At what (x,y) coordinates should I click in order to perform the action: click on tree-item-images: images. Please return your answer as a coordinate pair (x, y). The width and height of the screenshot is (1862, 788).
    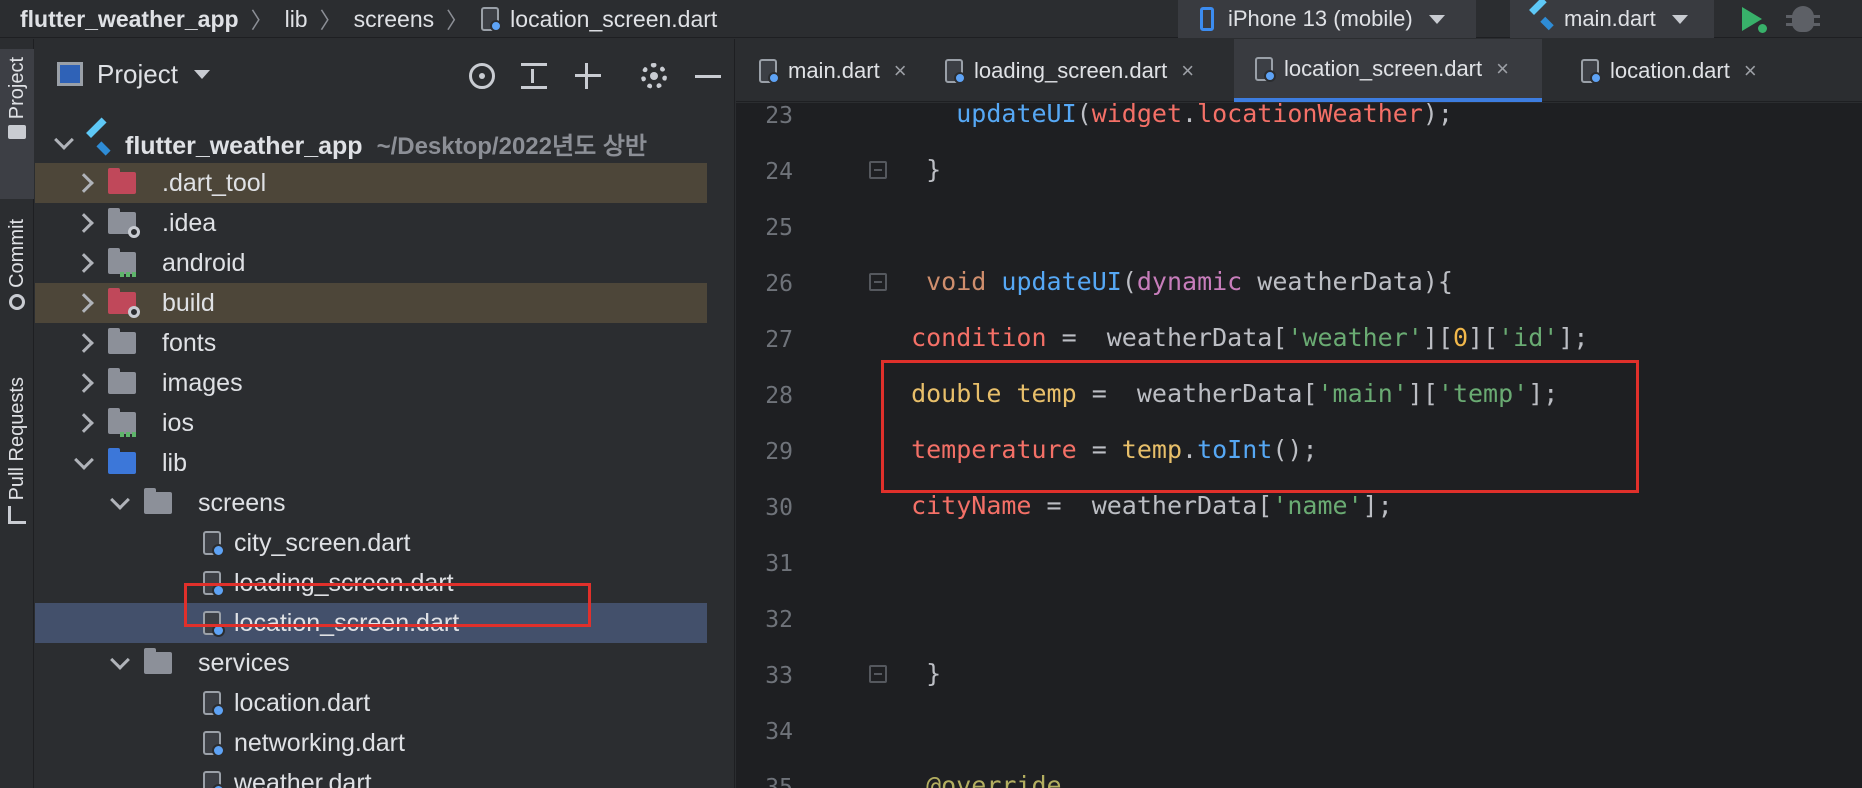
    Looking at the image, I should click on (371, 383).